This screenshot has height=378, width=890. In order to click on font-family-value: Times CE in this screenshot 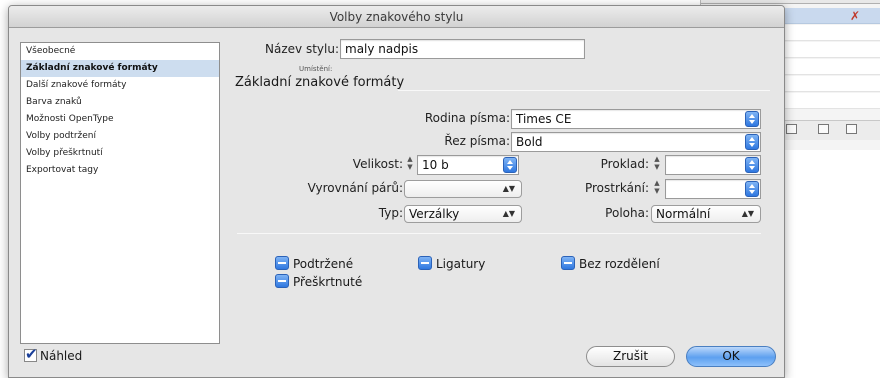, I will do `click(544, 119)`.